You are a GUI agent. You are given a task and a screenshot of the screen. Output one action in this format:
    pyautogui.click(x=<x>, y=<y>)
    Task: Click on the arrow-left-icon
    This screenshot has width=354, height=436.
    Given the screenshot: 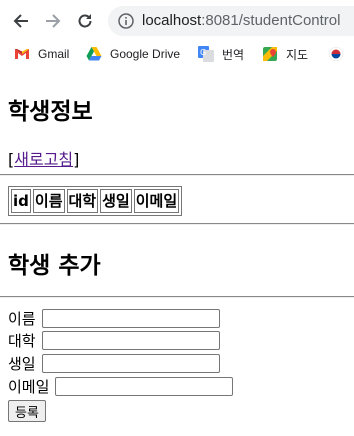 What is the action you would take?
    pyautogui.click(x=20, y=21)
    